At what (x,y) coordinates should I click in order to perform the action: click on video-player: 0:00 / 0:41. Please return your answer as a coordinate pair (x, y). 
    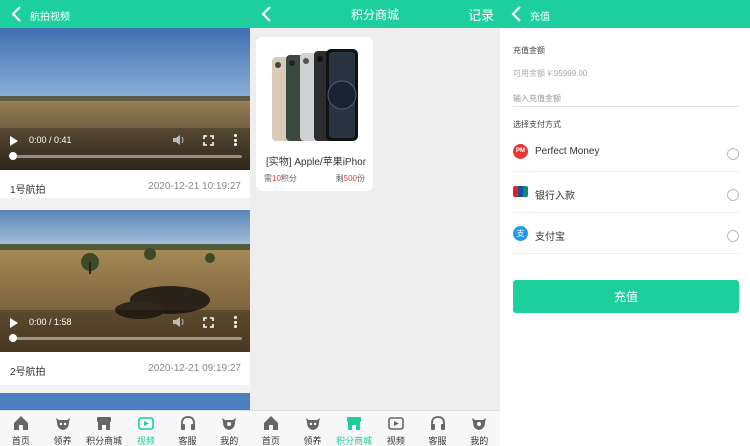
    Looking at the image, I should click on (125, 99).